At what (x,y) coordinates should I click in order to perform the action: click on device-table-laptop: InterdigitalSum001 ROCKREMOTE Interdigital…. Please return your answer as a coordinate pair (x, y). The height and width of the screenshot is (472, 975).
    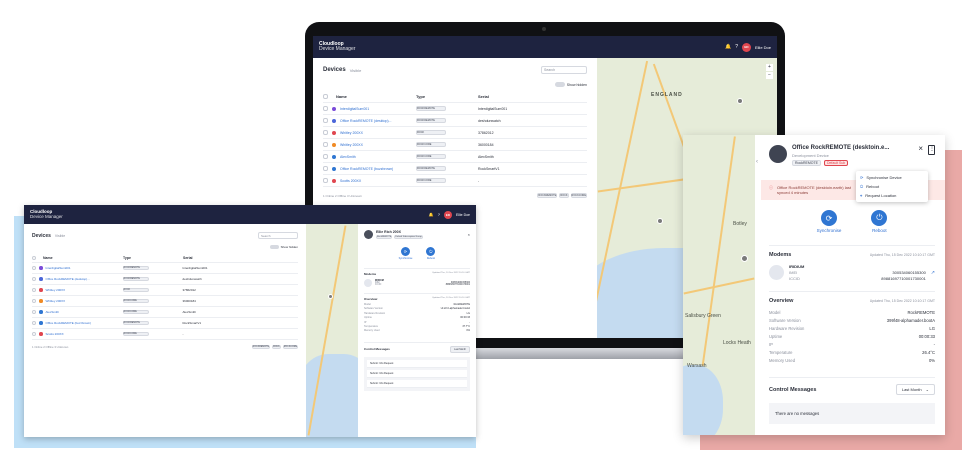
    Looking at the image, I should click on (455, 145).